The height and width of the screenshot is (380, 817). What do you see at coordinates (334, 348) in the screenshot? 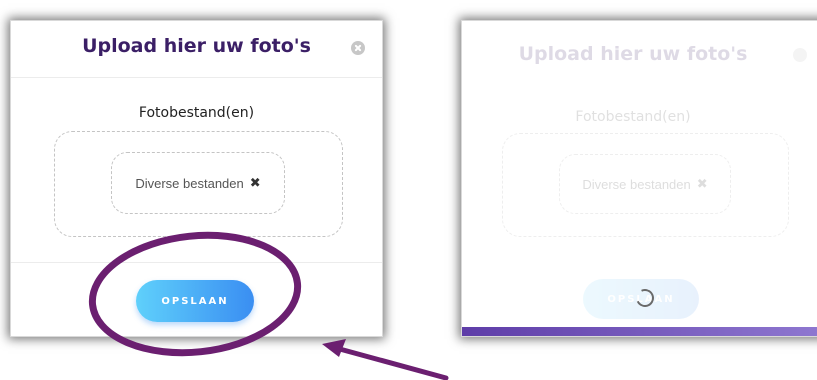
I see `annotation-arrow-head` at bounding box center [334, 348].